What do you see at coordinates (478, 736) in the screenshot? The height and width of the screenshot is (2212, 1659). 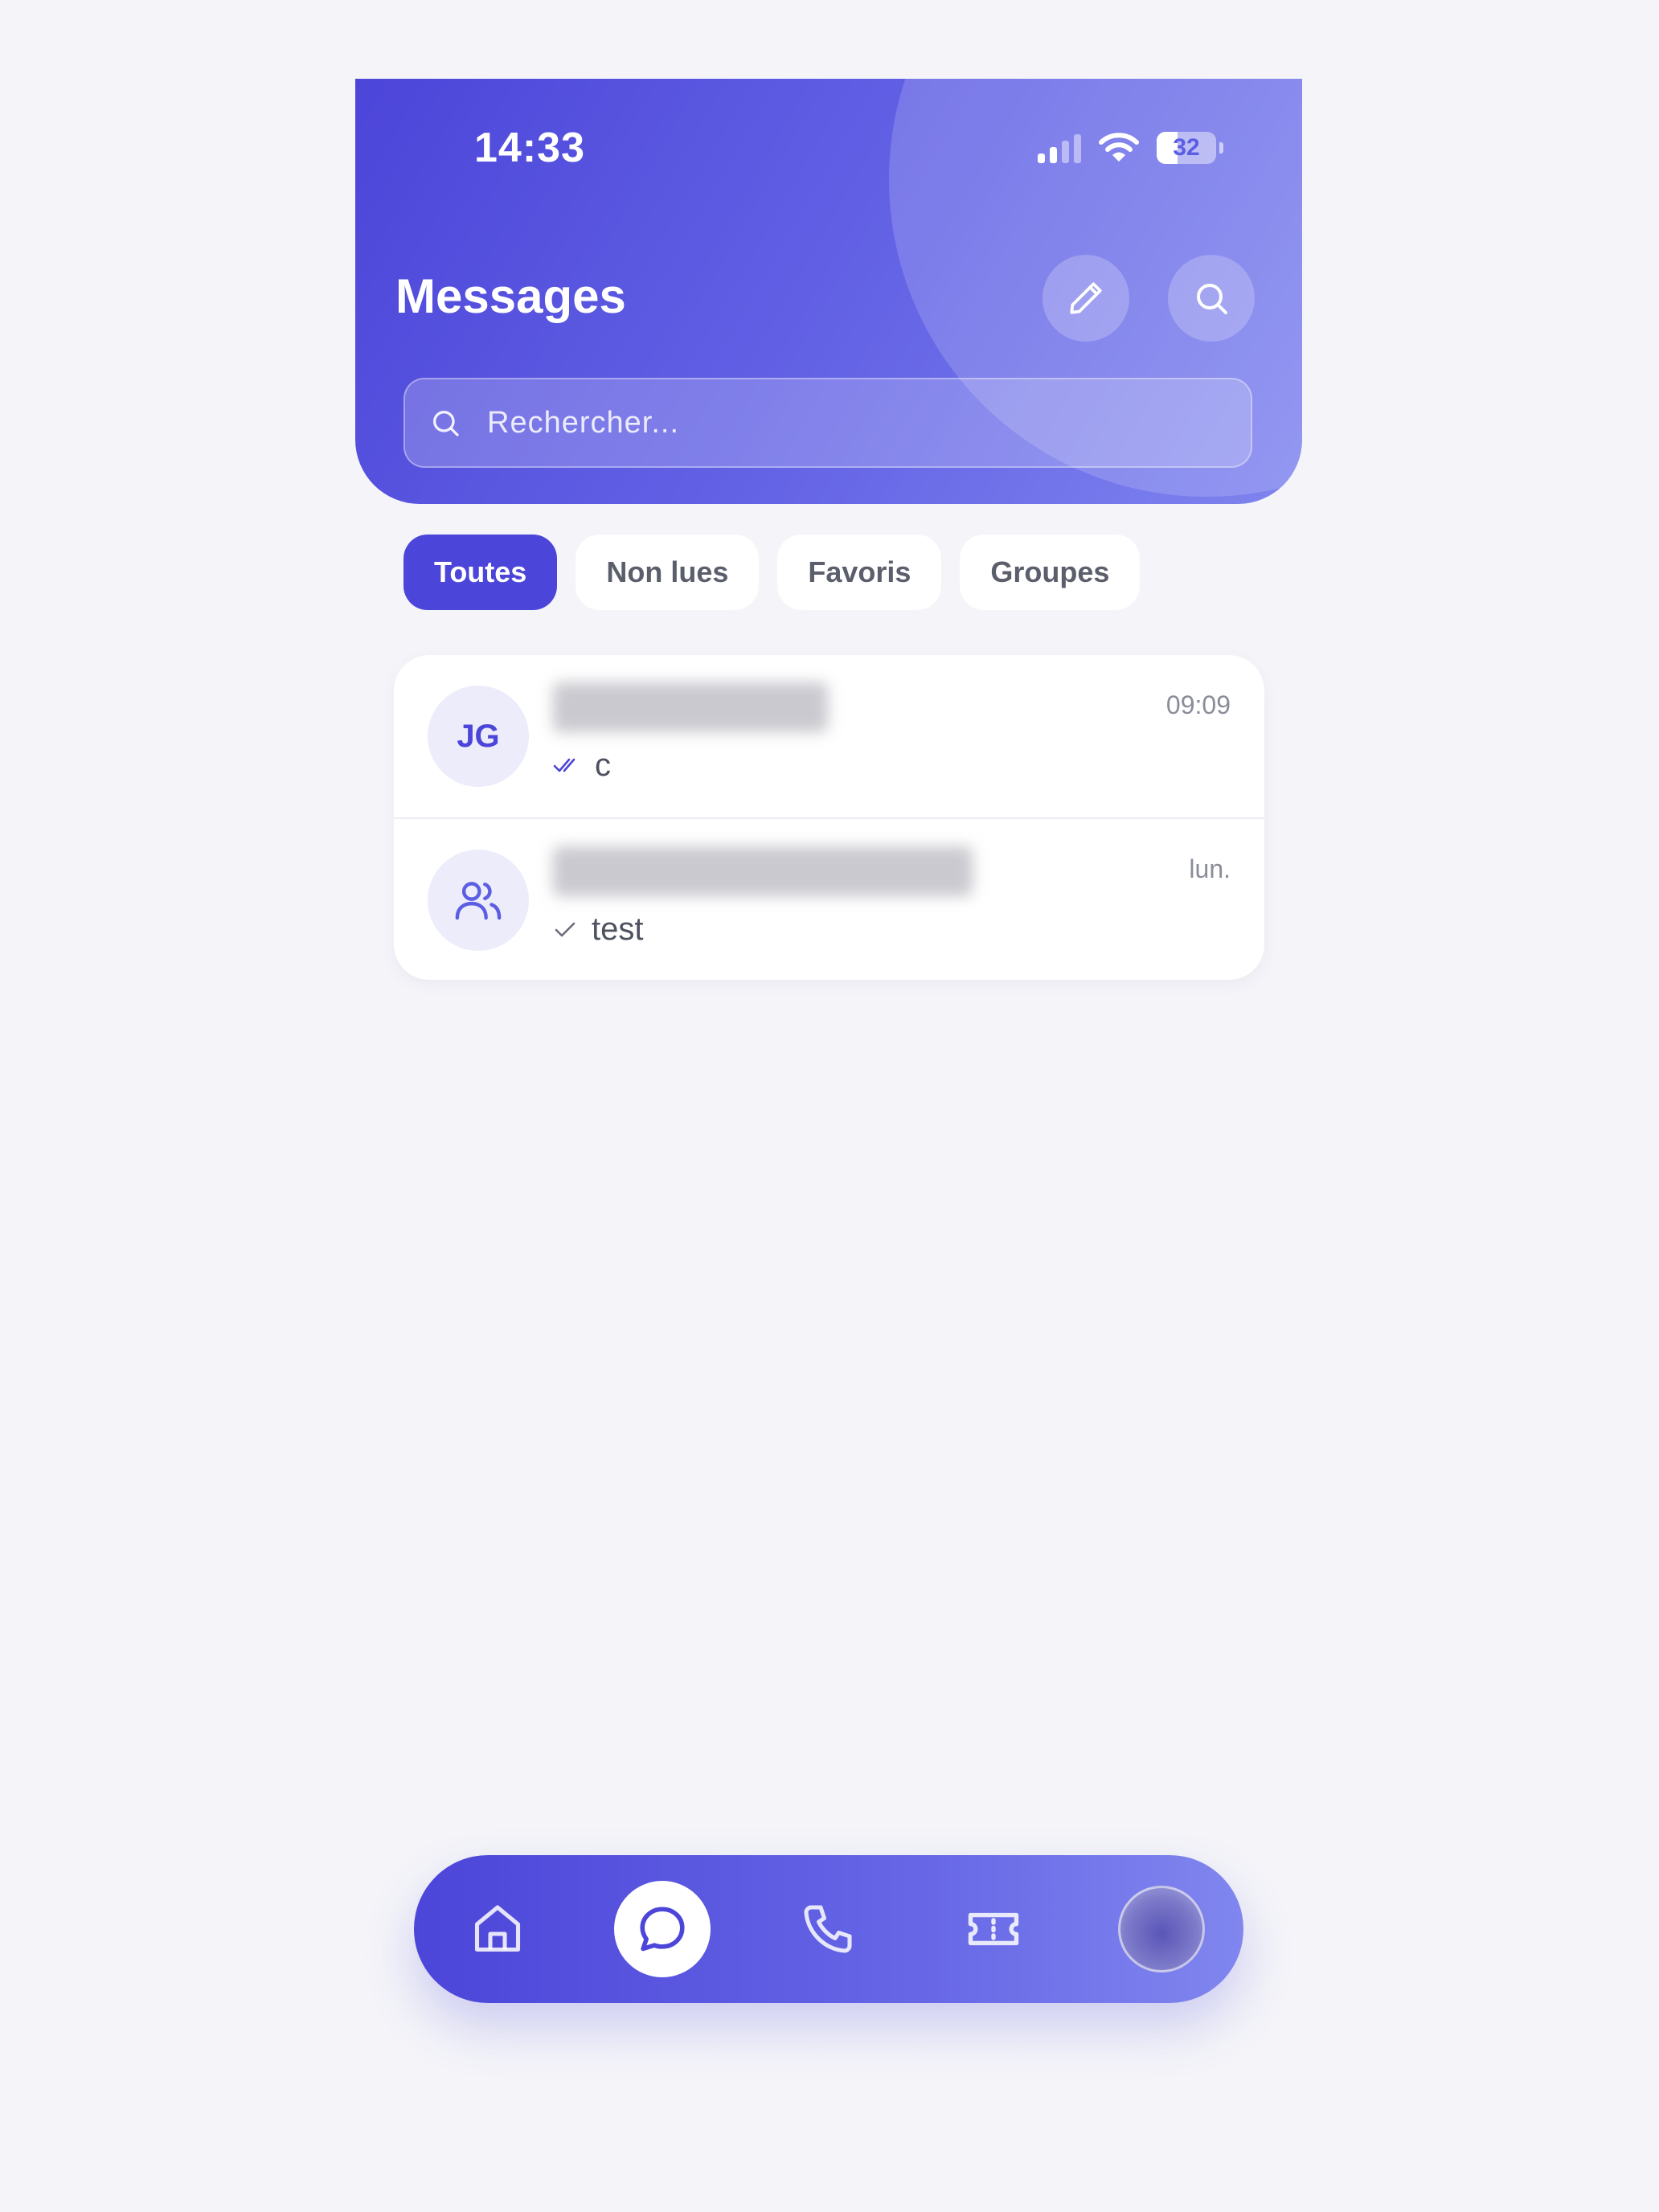 I see `avatar: JG` at bounding box center [478, 736].